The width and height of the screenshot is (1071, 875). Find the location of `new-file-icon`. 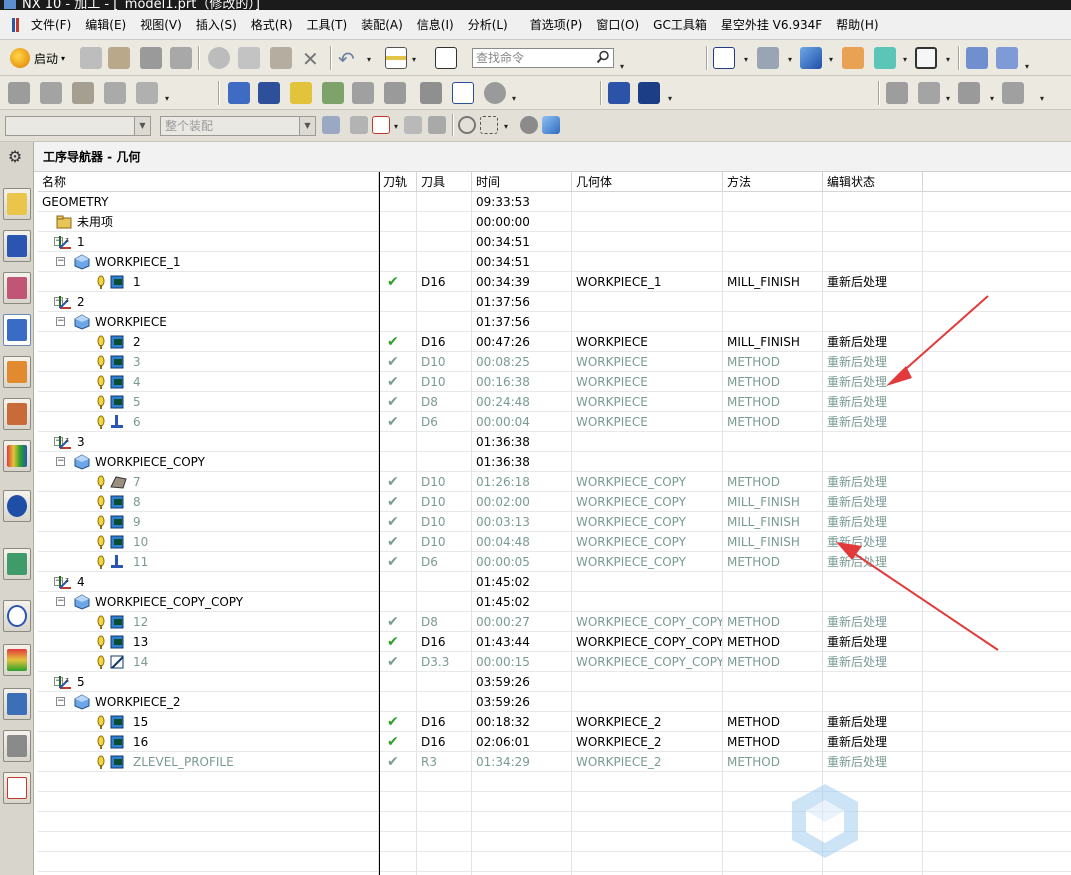

new-file-icon is located at coordinates (91, 58).